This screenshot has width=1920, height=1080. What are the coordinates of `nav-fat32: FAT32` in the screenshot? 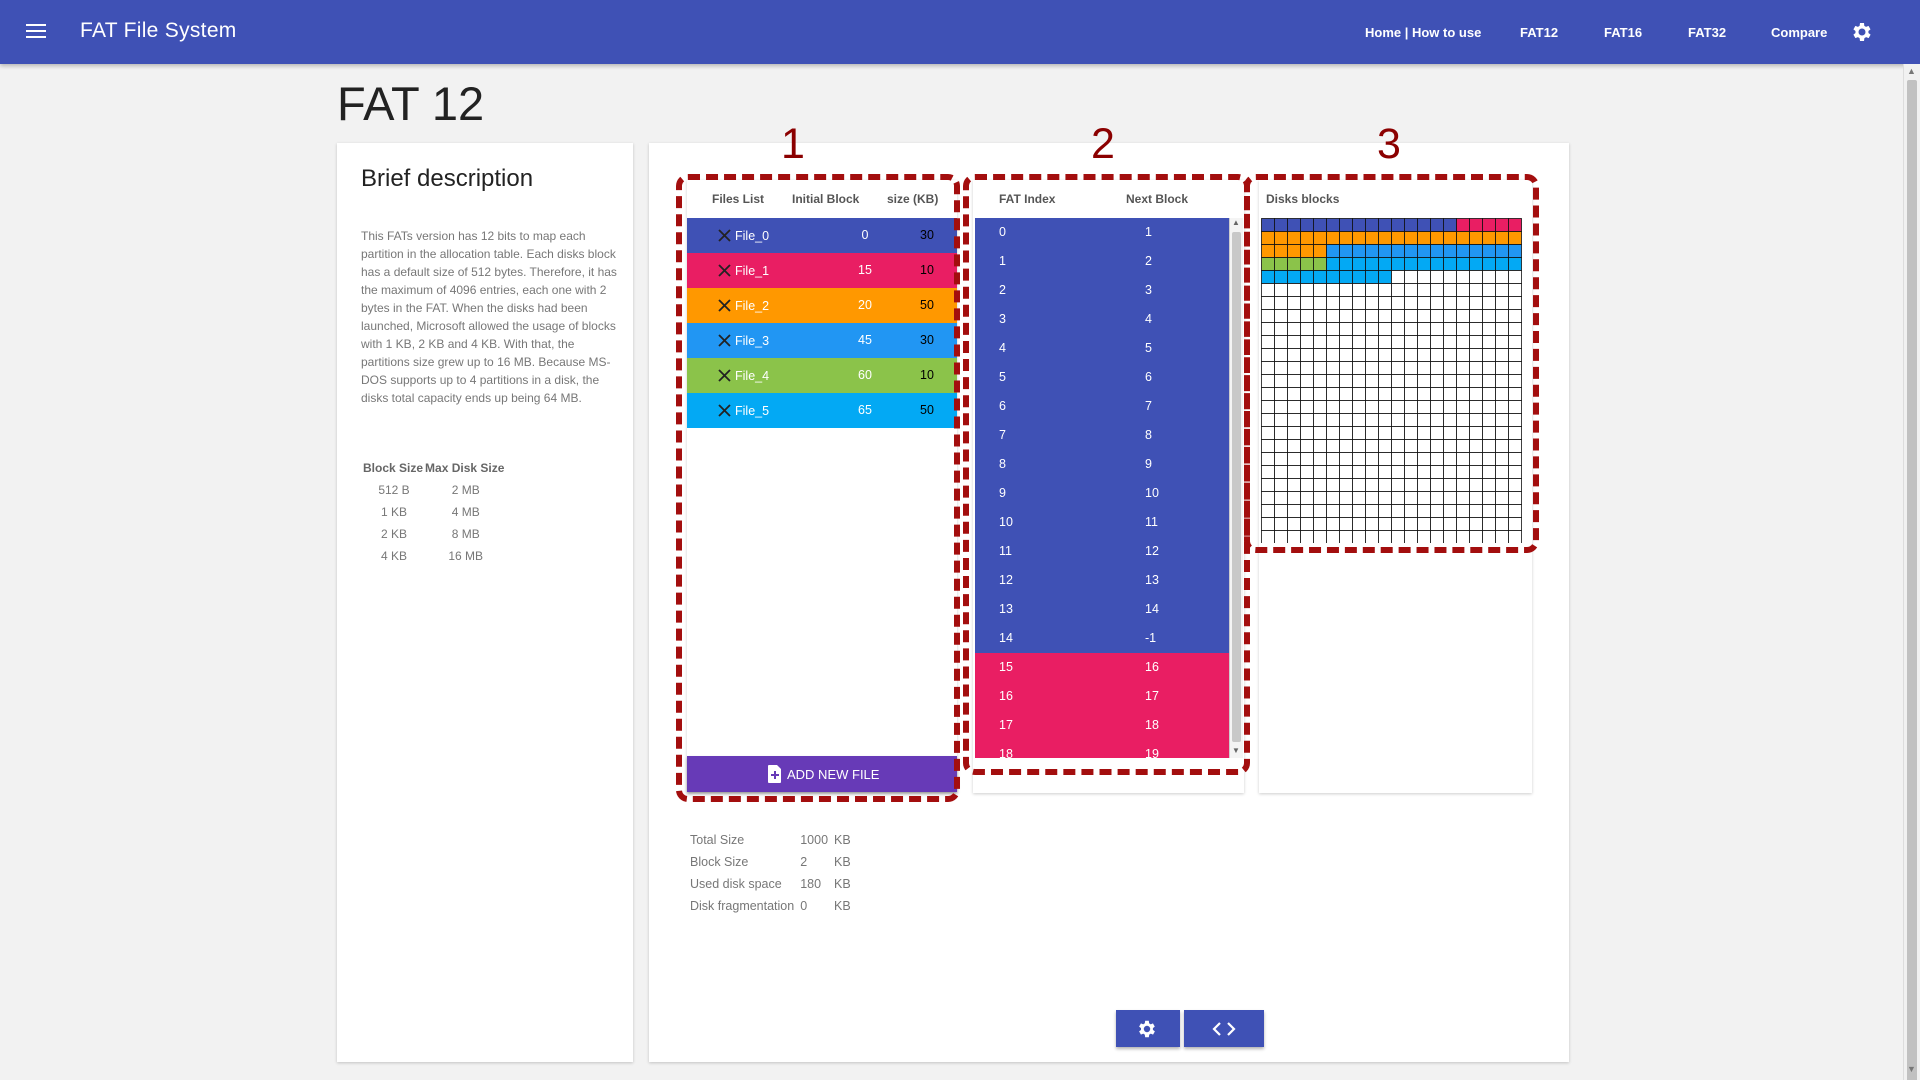 It's located at (1707, 32).